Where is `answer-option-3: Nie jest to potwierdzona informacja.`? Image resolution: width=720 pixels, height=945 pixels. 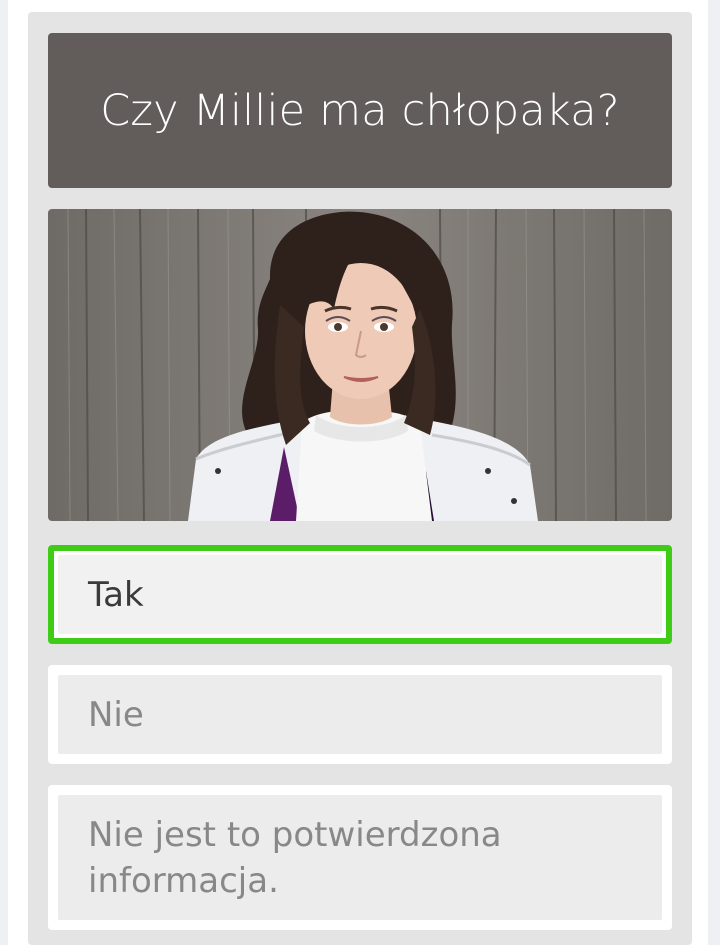 answer-option-3: Nie jest to potwierdzona informacja. is located at coordinates (360, 857).